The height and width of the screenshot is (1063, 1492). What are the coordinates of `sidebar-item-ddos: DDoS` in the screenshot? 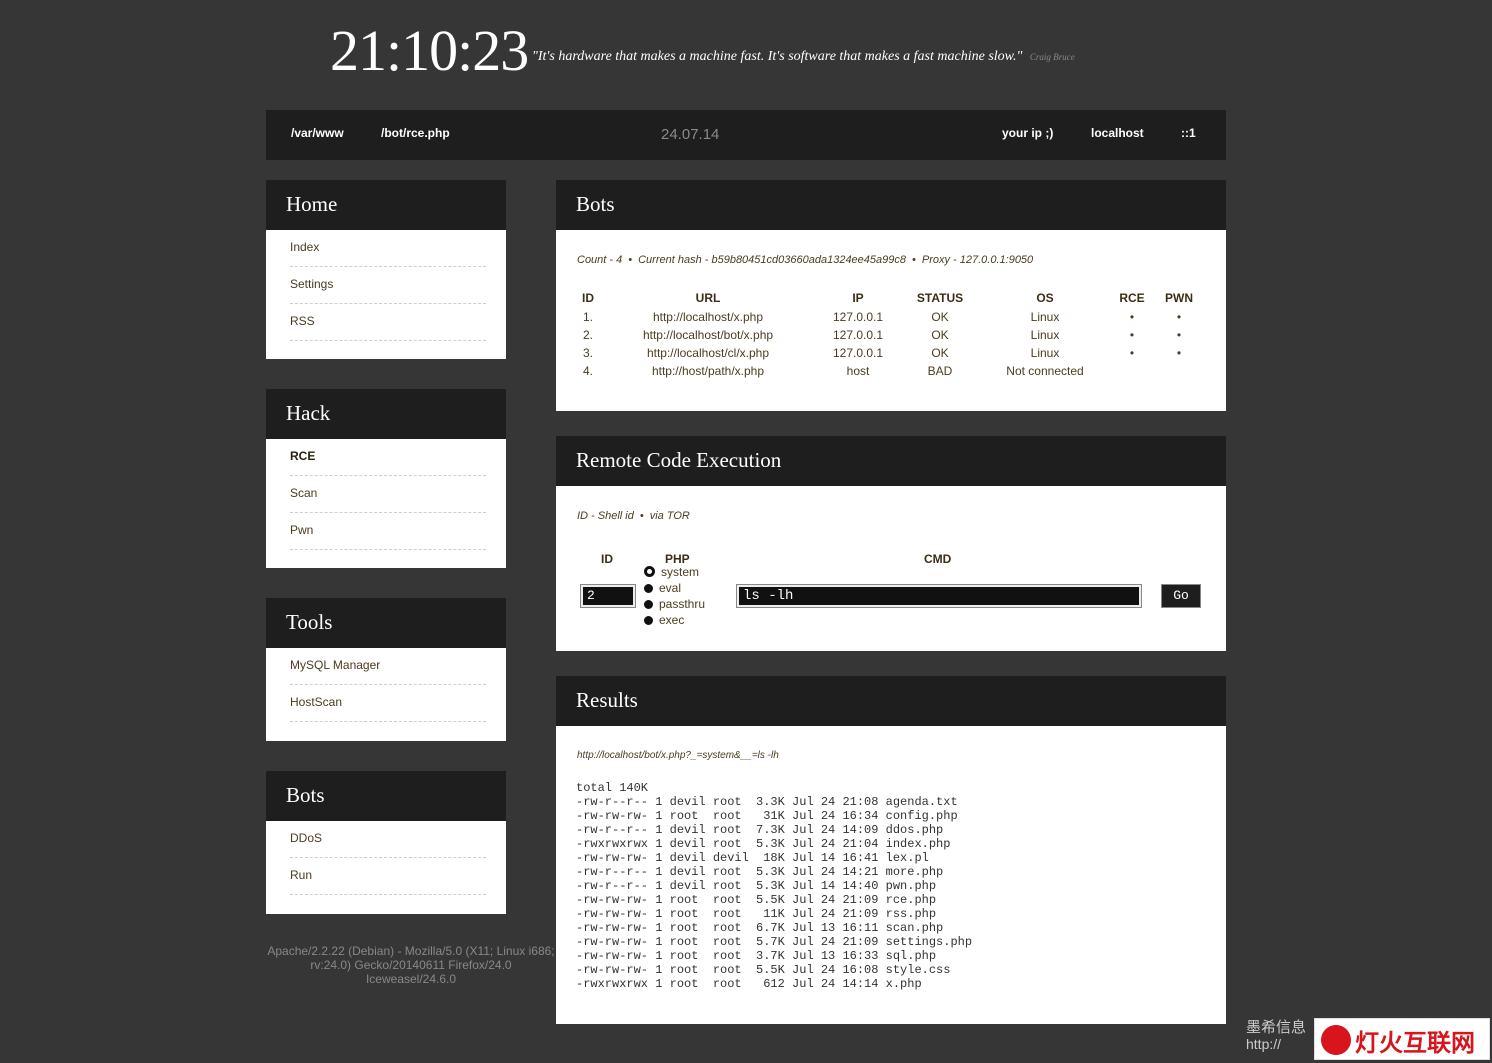 It's located at (388, 839).